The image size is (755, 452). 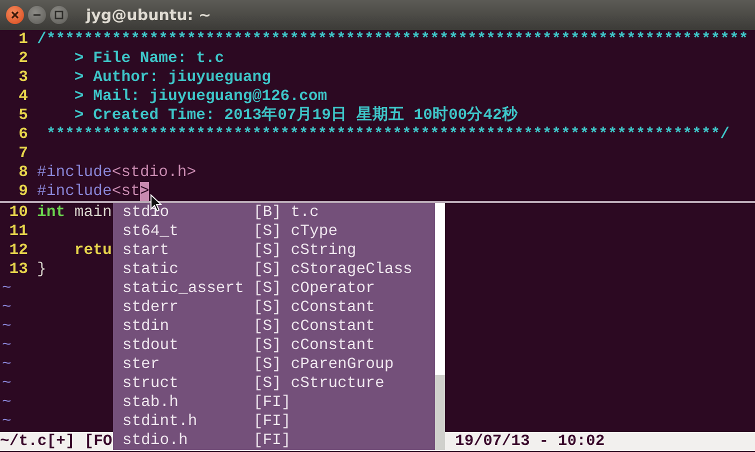 I want to click on completion-item: static [S] cStorageClass, so click(x=274, y=269).